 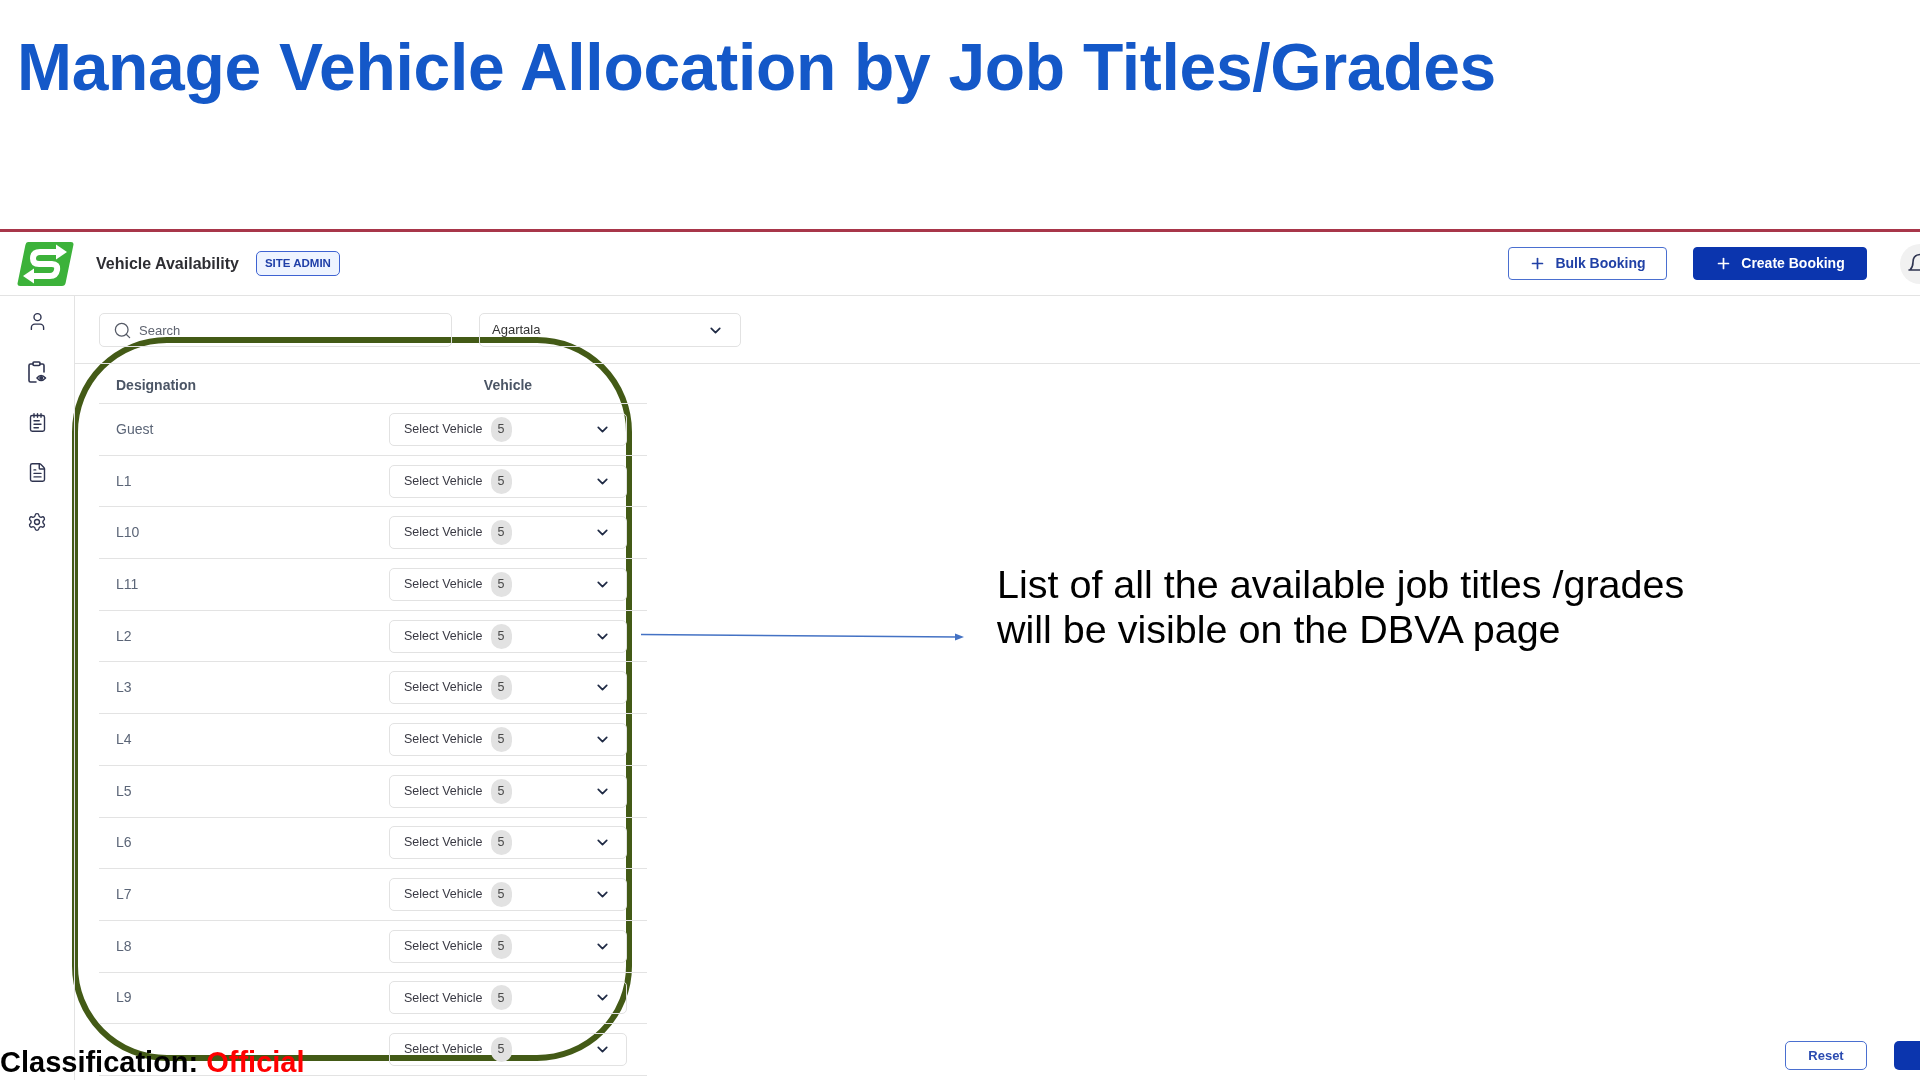 I want to click on designation-cell-text: L7, so click(x=123, y=895).